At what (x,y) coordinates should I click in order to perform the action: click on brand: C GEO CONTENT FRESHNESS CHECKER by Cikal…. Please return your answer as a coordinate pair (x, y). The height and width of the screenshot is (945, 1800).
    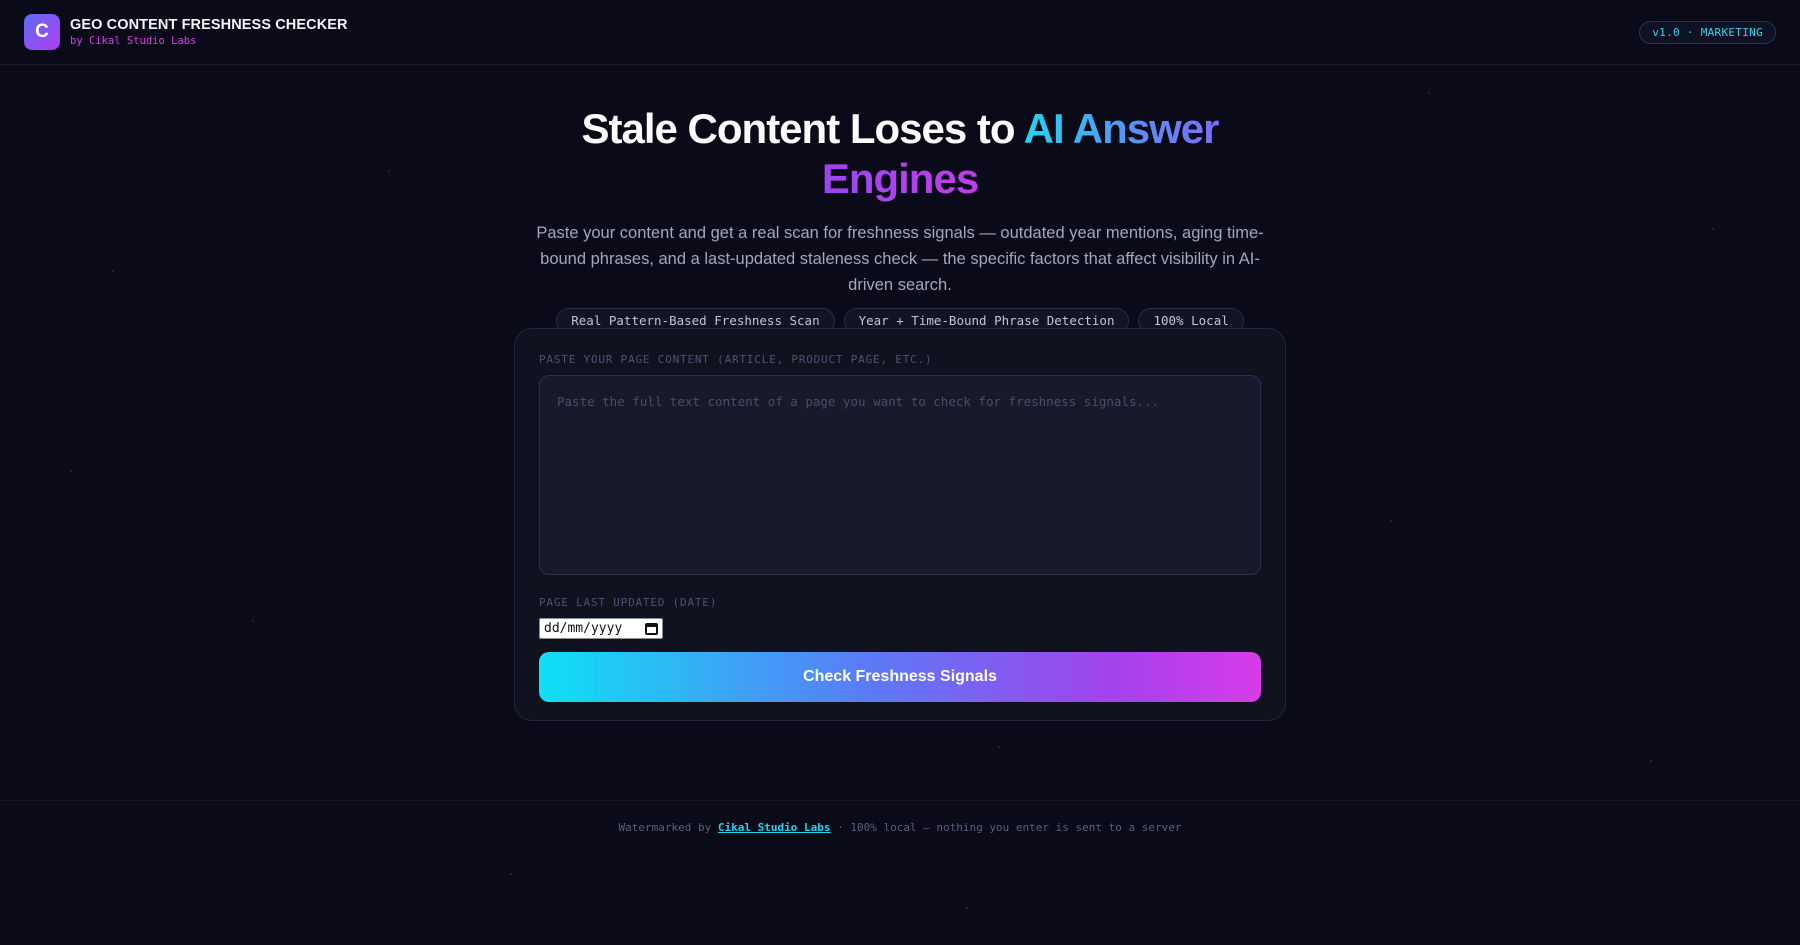
    Looking at the image, I should click on (186, 32).